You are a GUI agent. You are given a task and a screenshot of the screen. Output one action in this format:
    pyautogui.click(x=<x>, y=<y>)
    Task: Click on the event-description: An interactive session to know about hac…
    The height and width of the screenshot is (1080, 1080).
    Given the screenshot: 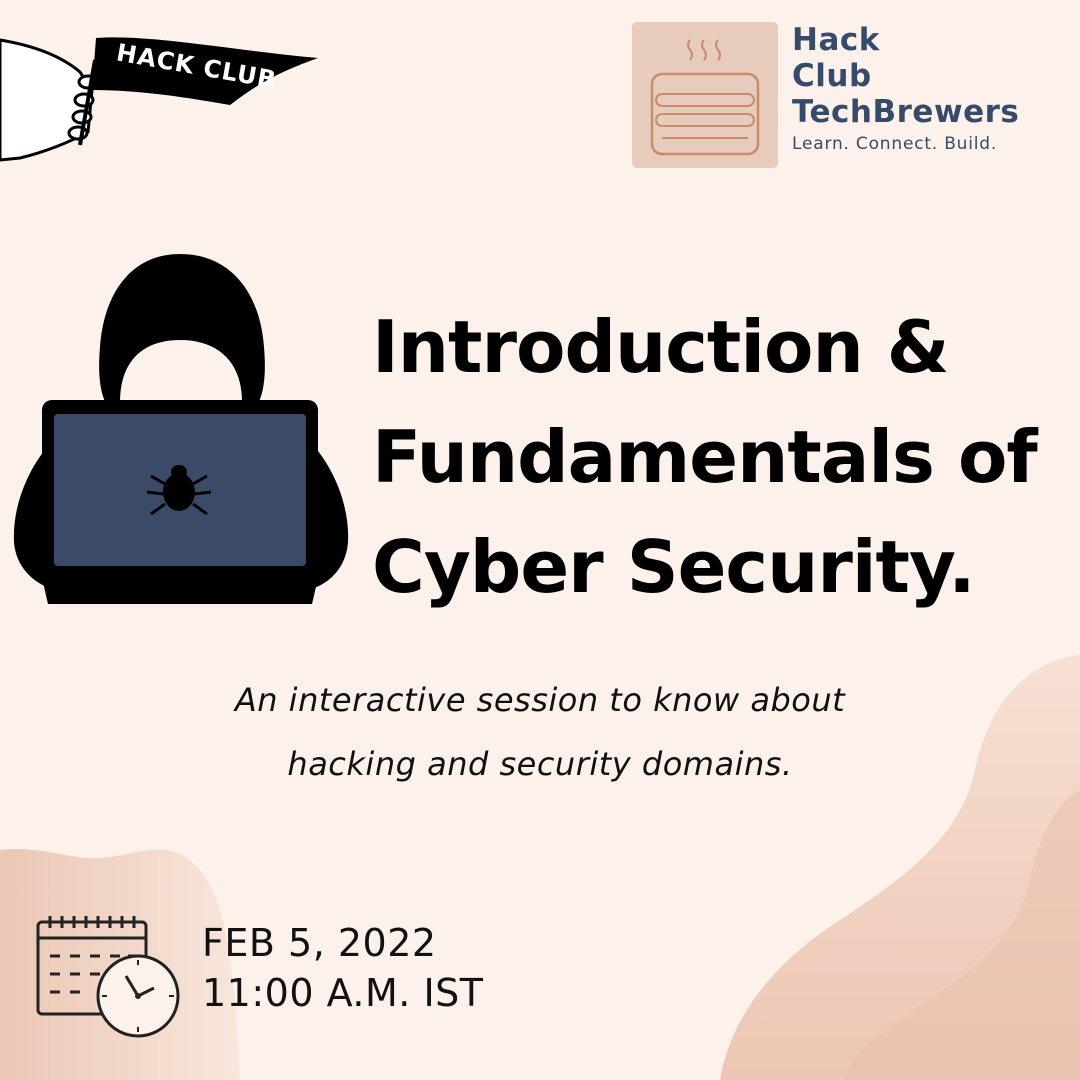 What is the action you would take?
    pyautogui.click(x=540, y=732)
    